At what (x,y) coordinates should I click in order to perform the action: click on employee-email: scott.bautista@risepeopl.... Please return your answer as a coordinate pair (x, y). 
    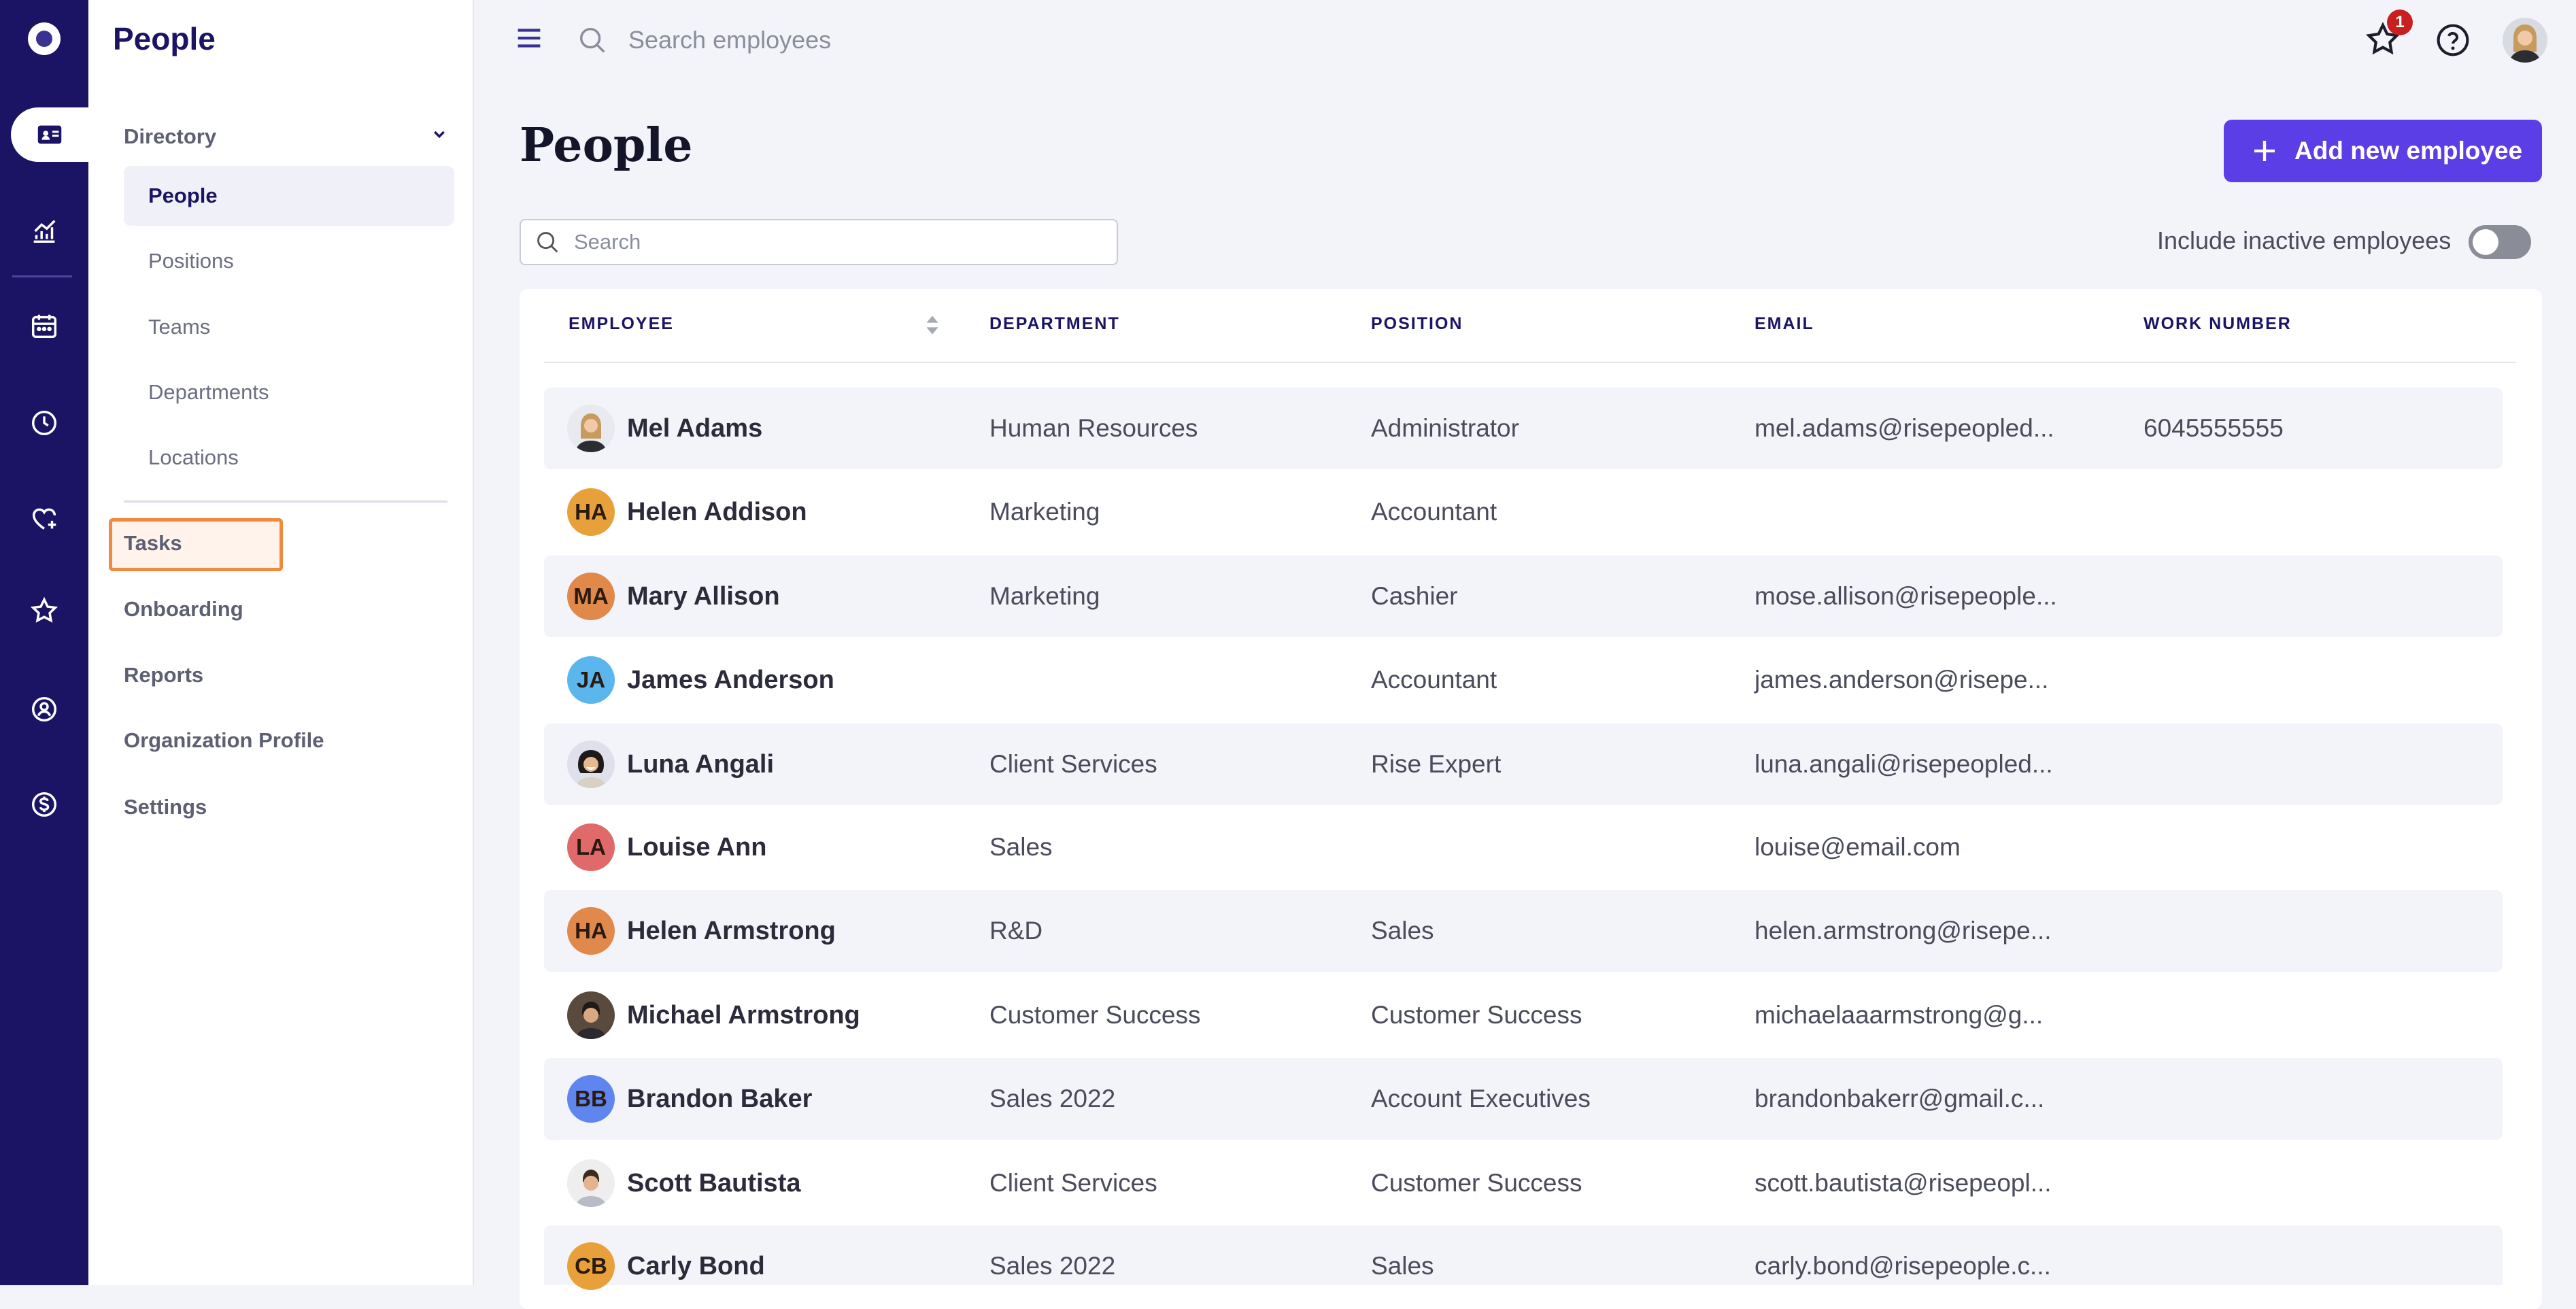
    Looking at the image, I should click on (1903, 1183).